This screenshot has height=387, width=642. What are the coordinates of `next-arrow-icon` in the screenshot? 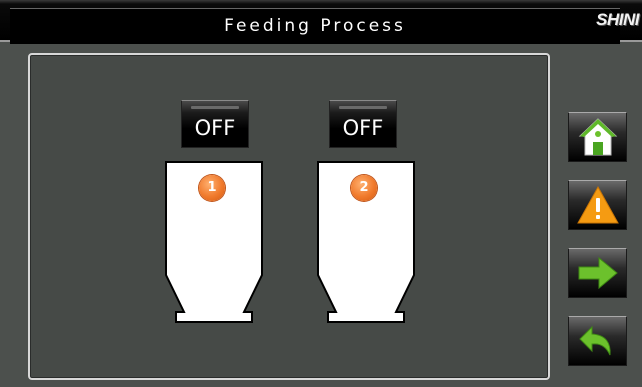 It's located at (598, 273).